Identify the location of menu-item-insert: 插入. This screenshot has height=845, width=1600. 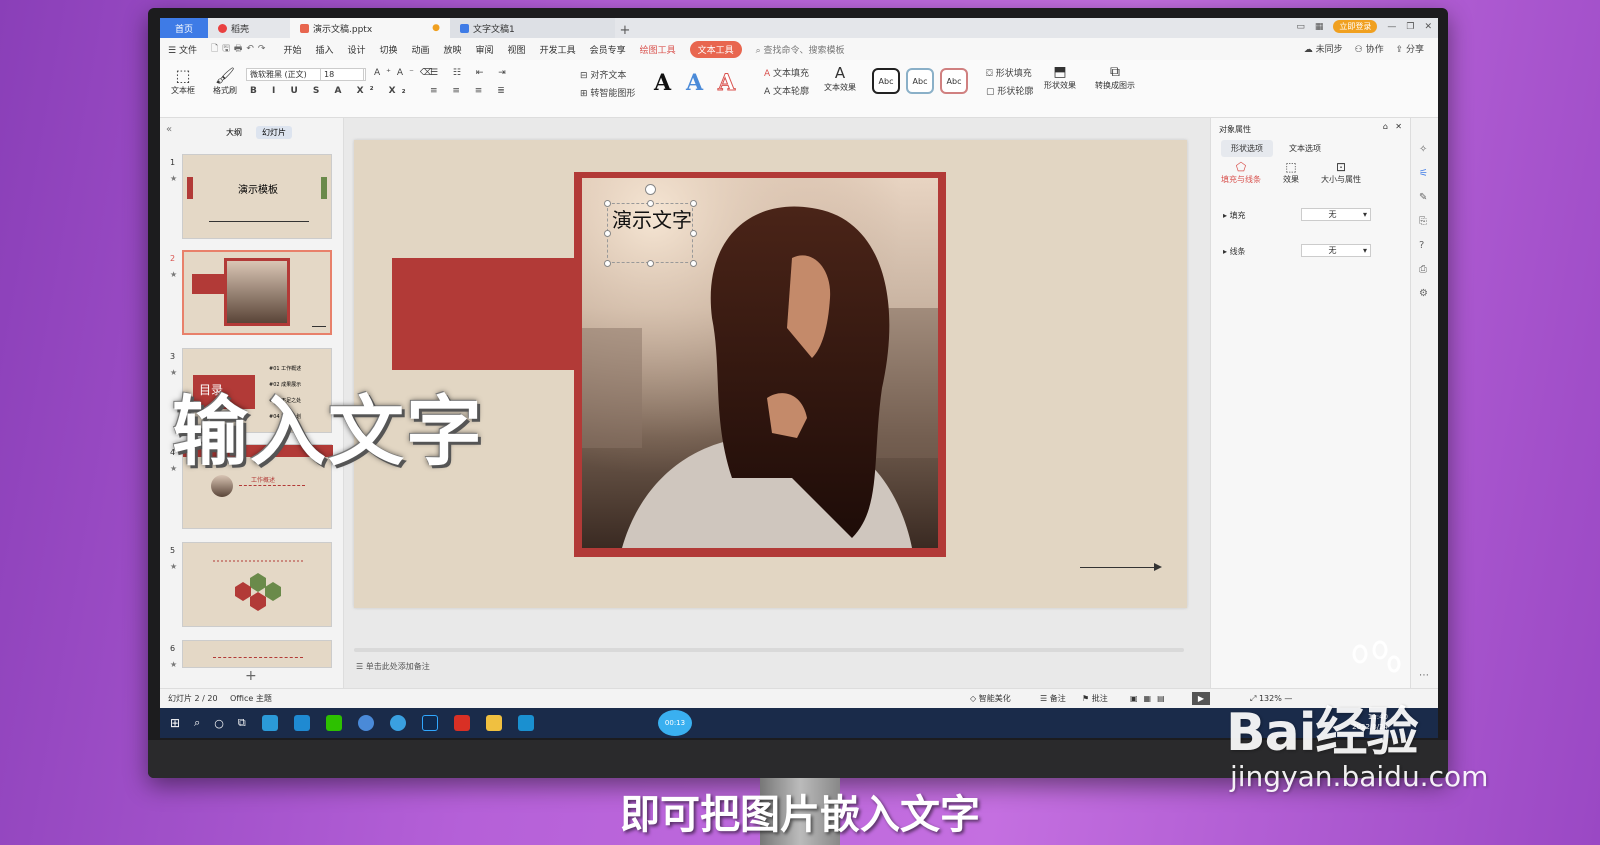
(324, 49).